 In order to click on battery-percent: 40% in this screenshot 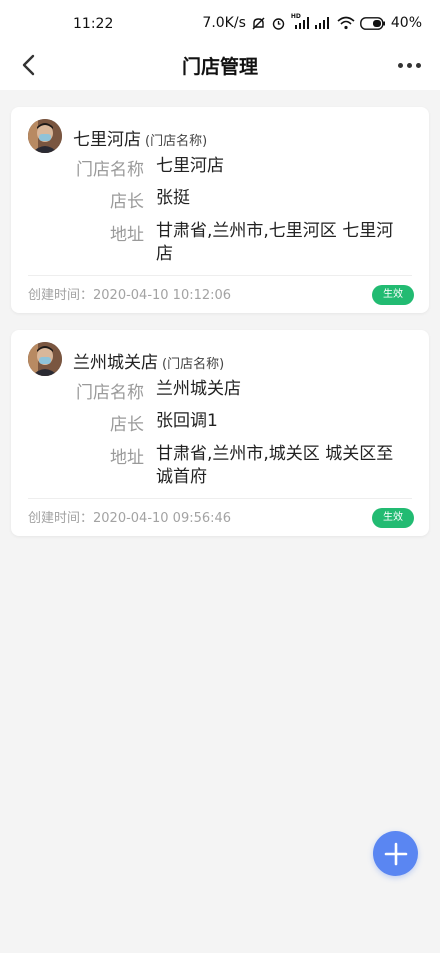, I will do `click(406, 23)`.